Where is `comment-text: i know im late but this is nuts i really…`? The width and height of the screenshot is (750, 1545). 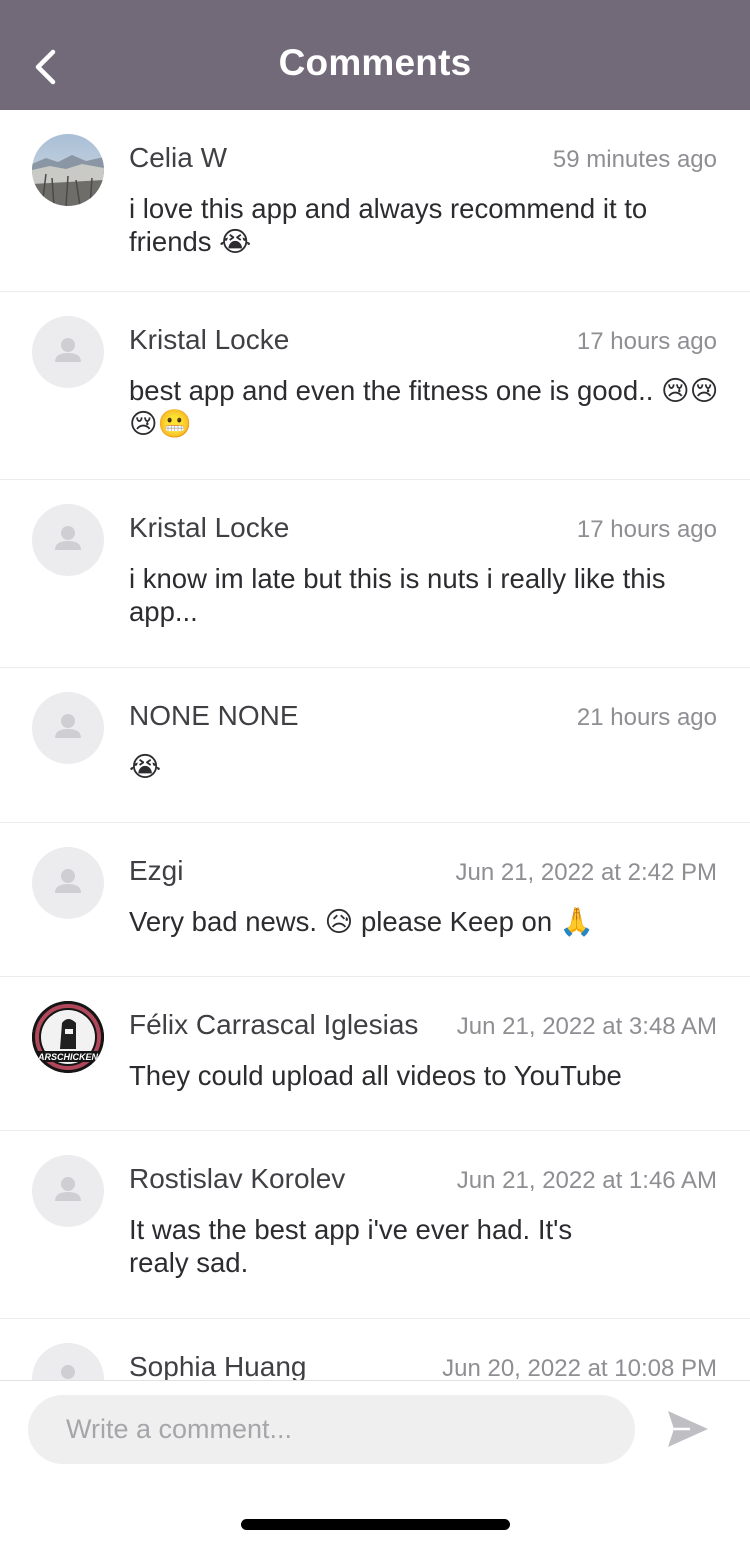
comment-text: i know im late but this is nuts i really… is located at coordinates (397, 595).